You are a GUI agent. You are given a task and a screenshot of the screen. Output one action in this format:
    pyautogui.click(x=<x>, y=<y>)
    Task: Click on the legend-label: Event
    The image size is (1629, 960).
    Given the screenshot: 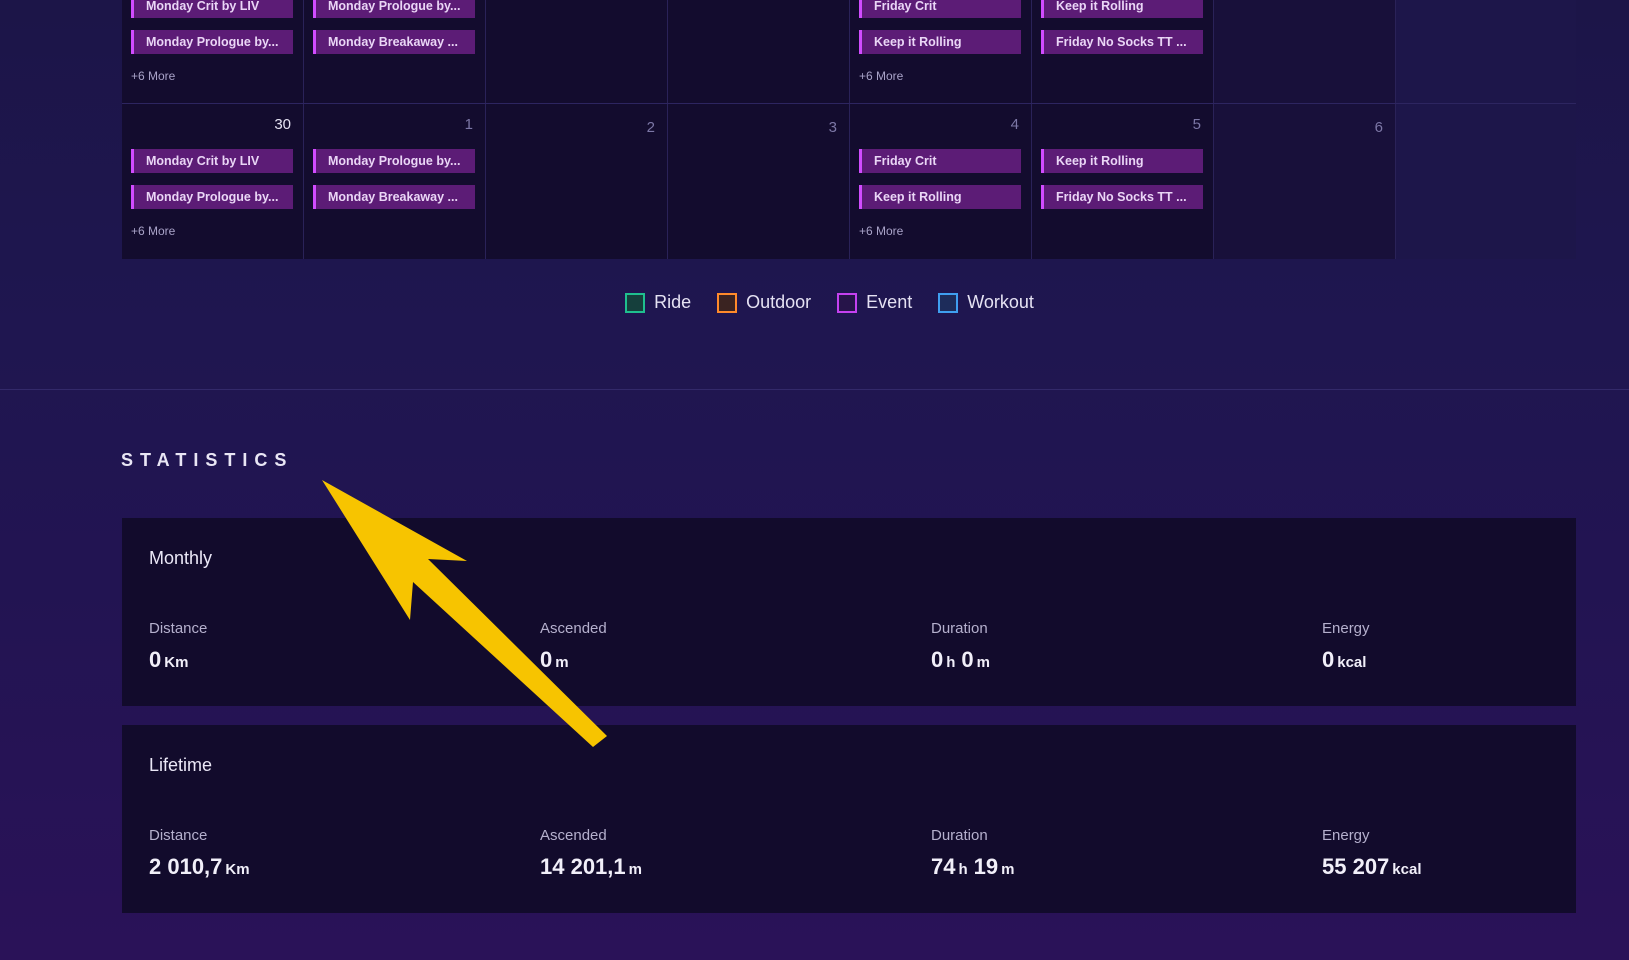 What is the action you would take?
    pyautogui.click(x=889, y=302)
    